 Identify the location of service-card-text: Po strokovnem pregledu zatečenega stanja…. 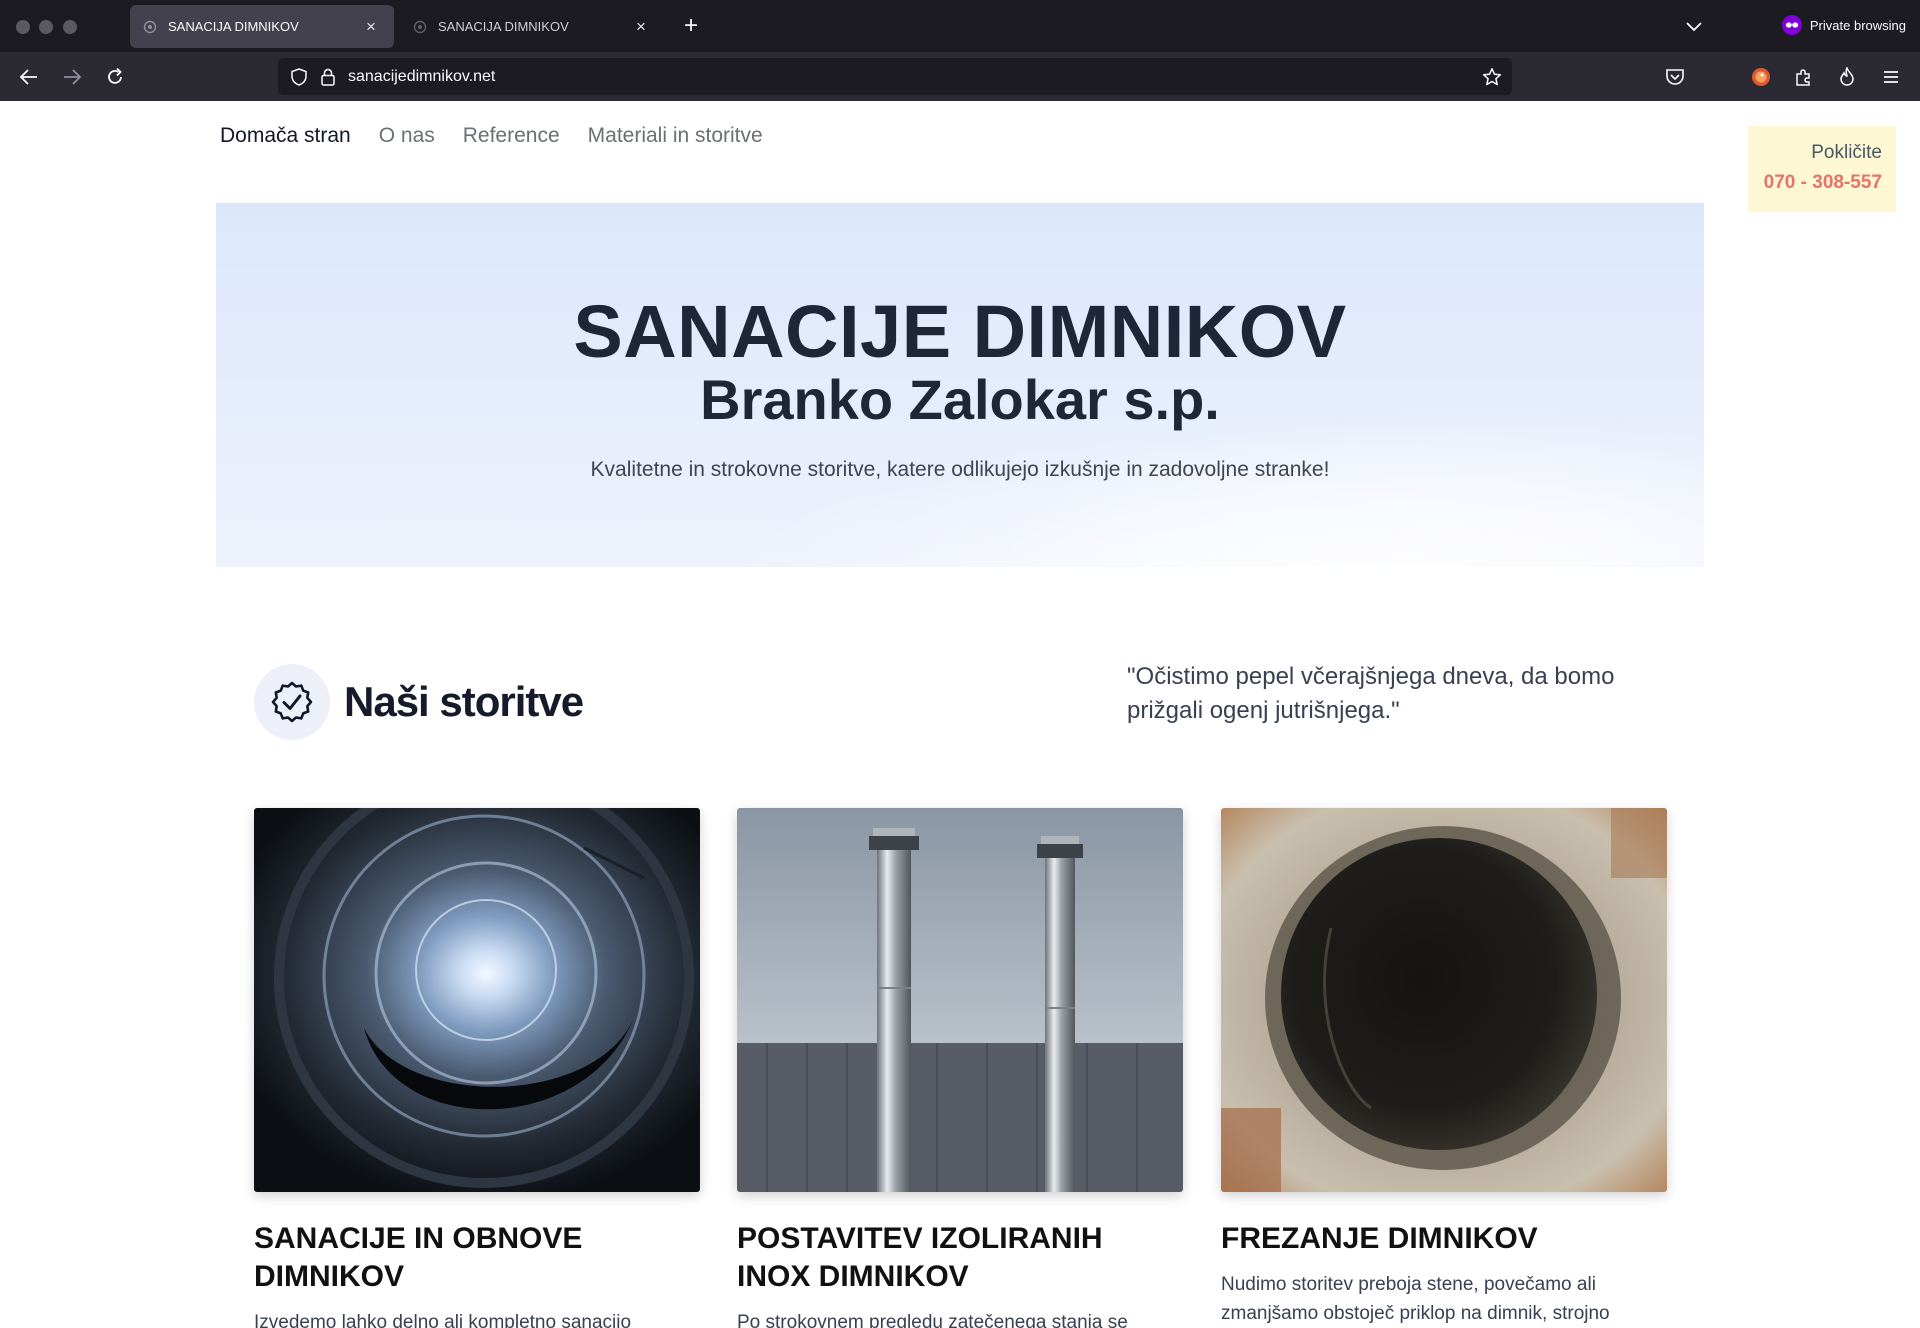
(932, 1320).